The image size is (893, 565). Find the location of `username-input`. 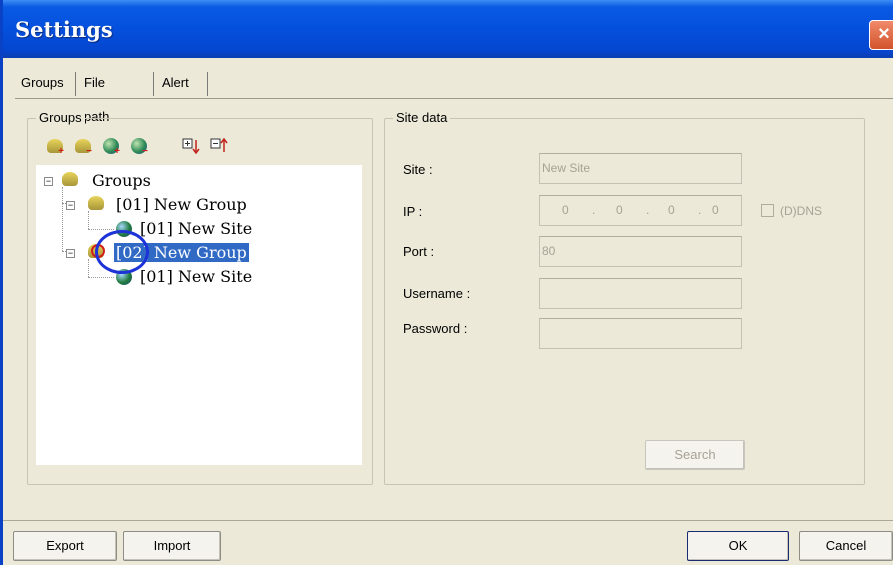

username-input is located at coordinates (640, 293).